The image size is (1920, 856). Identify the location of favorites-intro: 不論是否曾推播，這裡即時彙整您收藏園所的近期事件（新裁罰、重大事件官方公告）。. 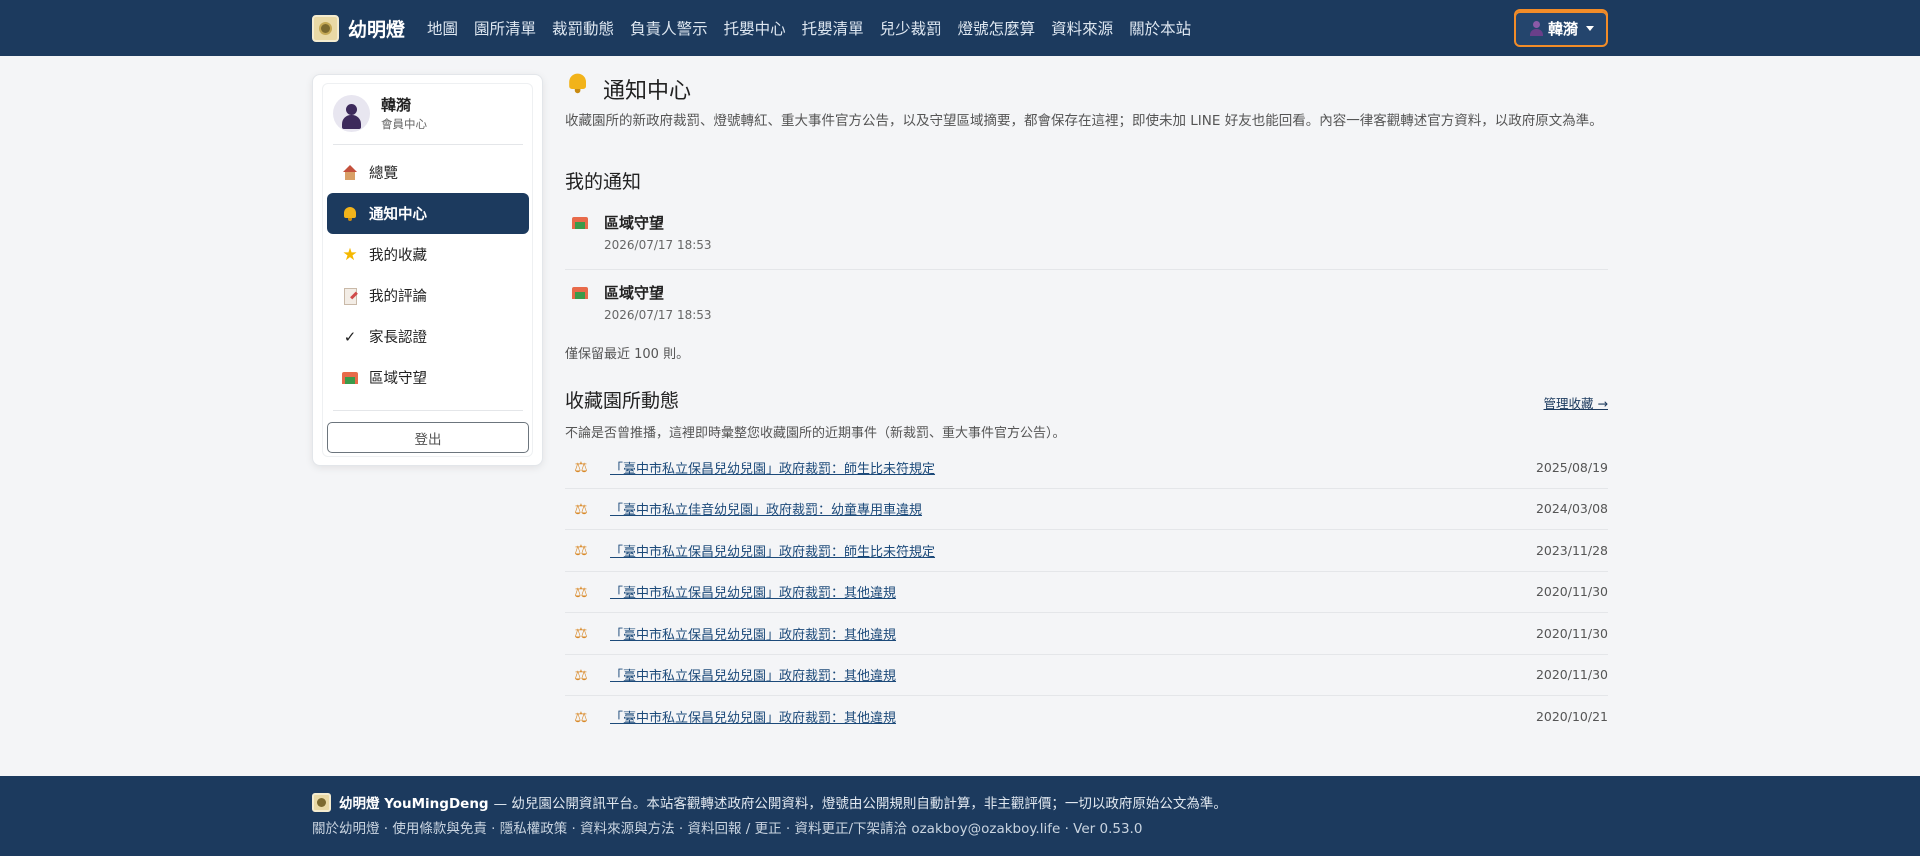
(815, 433).